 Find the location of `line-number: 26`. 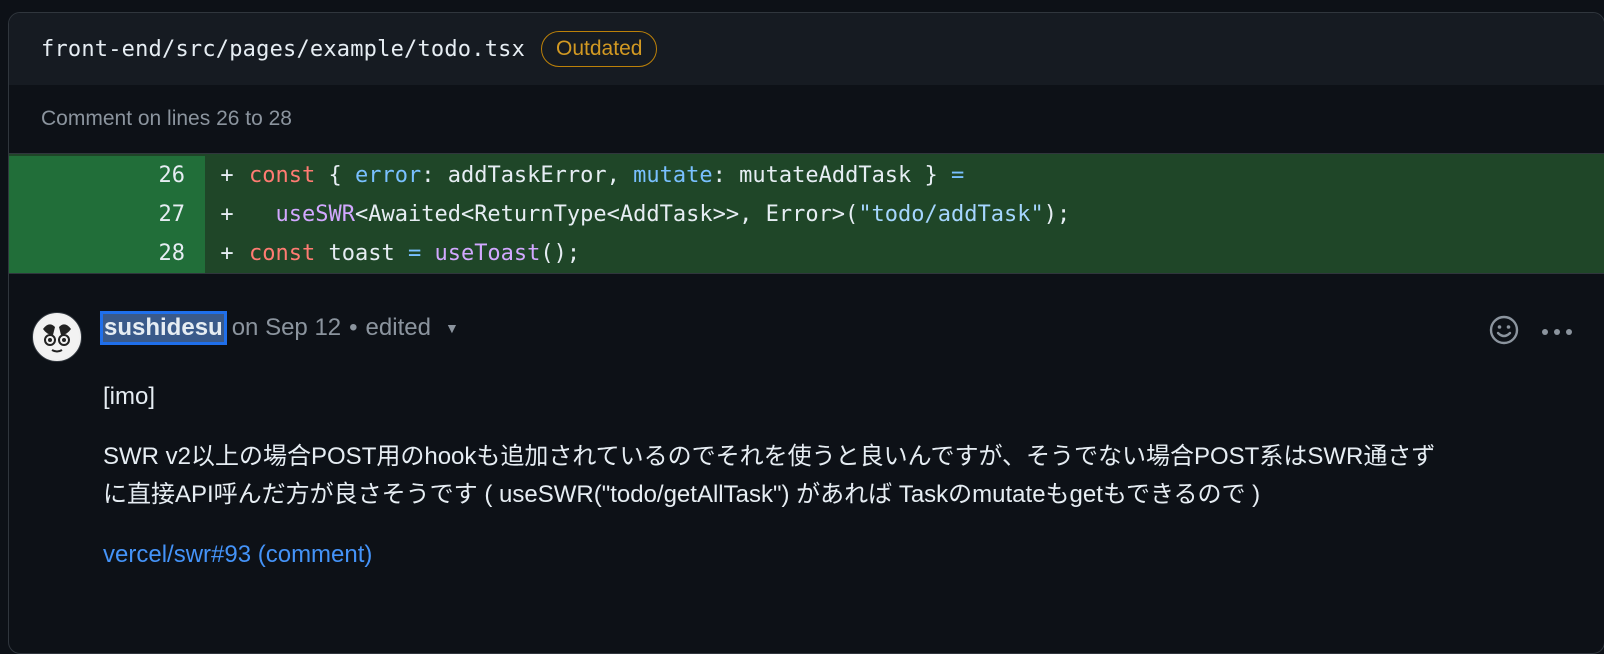

line-number: 26 is located at coordinates (107, 175).